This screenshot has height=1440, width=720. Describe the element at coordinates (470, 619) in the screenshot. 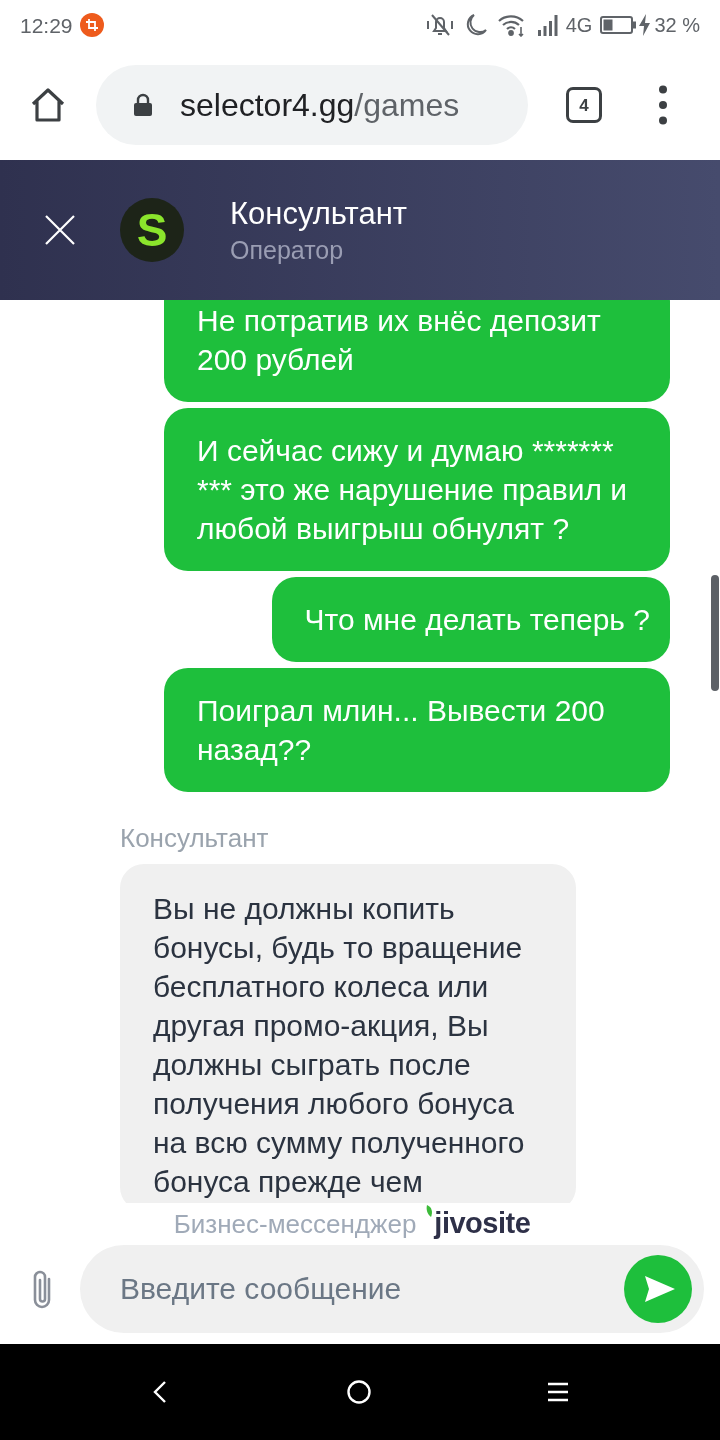

I see `message-bubble: Что мне делать теперь ?` at that location.